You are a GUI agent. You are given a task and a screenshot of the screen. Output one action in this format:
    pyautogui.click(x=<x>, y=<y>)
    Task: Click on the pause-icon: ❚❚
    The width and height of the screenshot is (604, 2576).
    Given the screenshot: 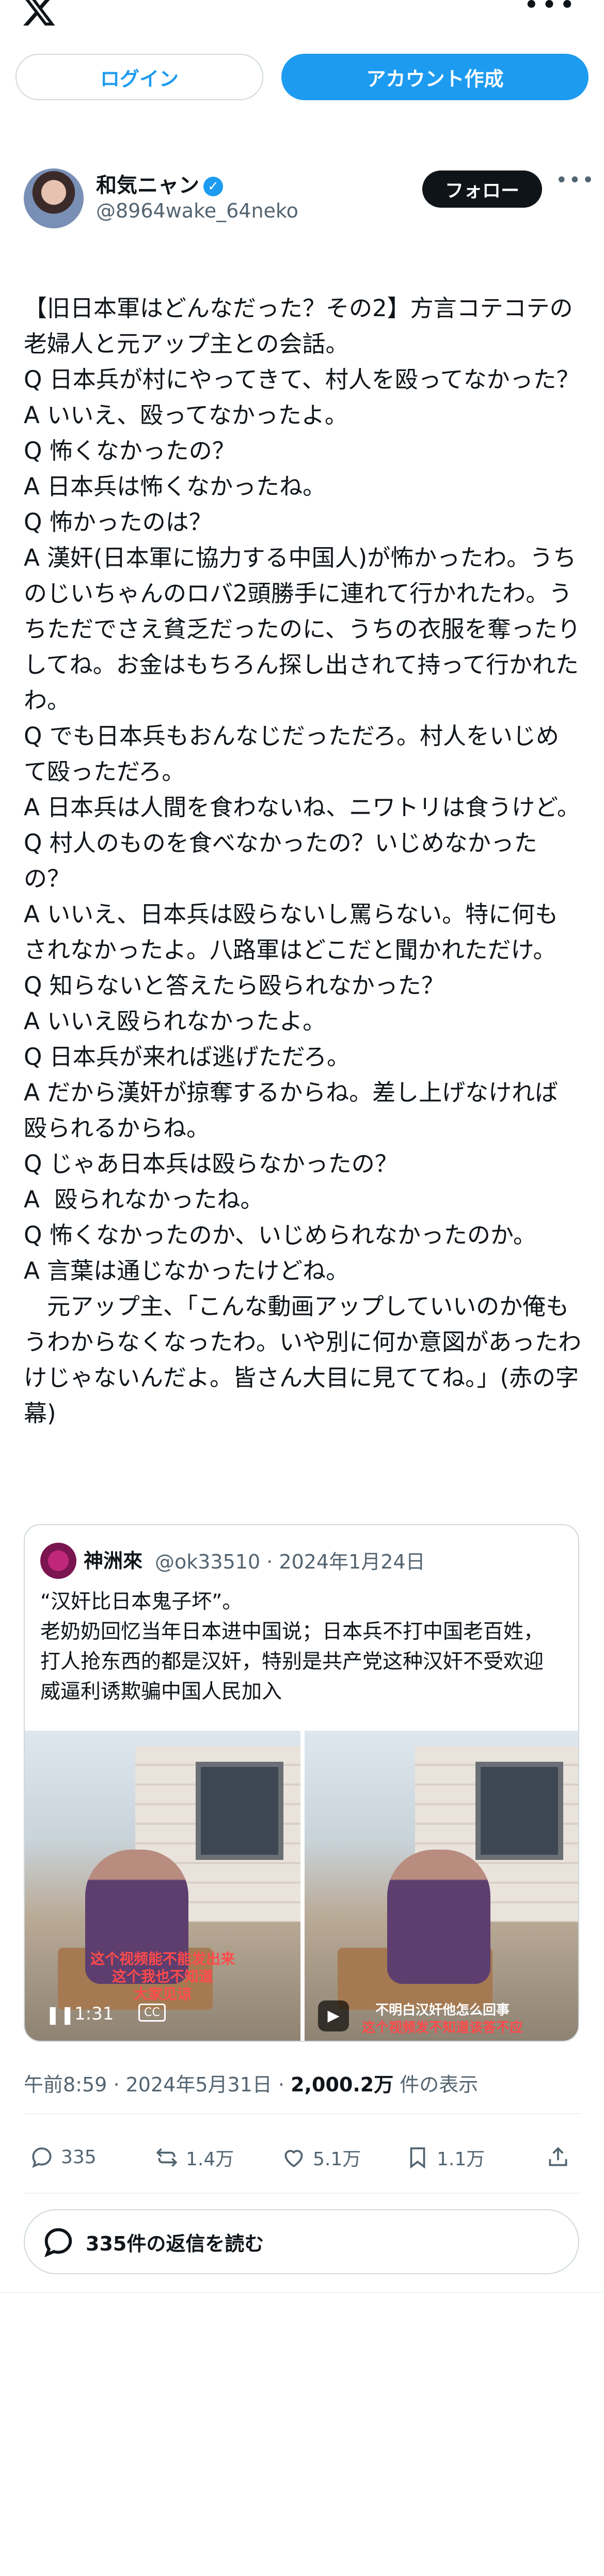 What is the action you would take?
    pyautogui.click(x=60, y=2015)
    